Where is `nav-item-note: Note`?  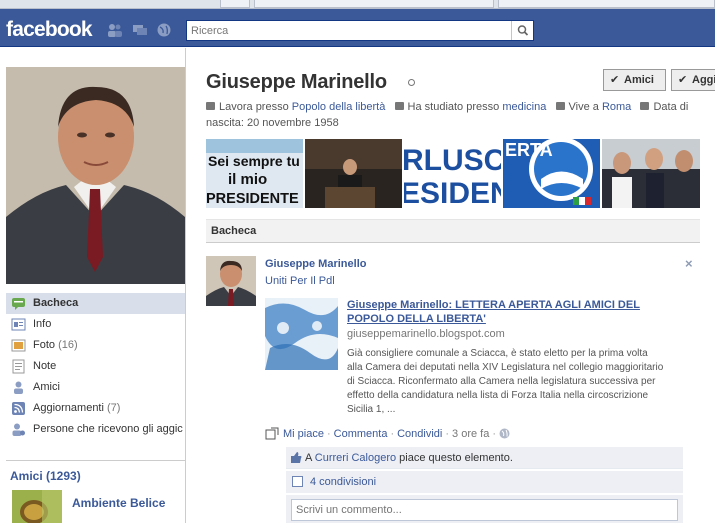
nav-item-note: Note is located at coordinates (95, 366).